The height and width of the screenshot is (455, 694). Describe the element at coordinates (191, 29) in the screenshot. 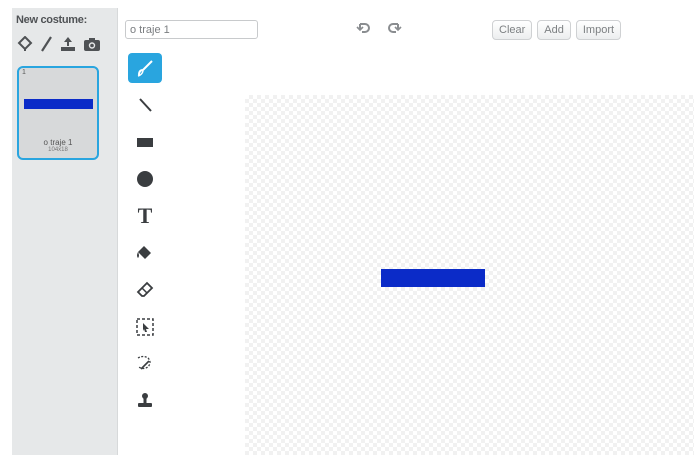

I see `costume-name-input` at that location.